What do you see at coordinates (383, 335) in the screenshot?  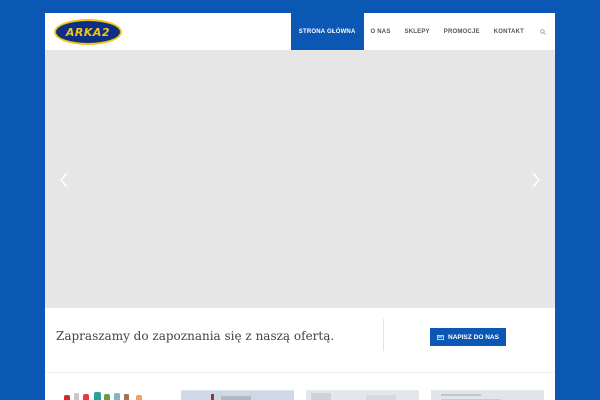 I see `cta-divider` at bounding box center [383, 335].